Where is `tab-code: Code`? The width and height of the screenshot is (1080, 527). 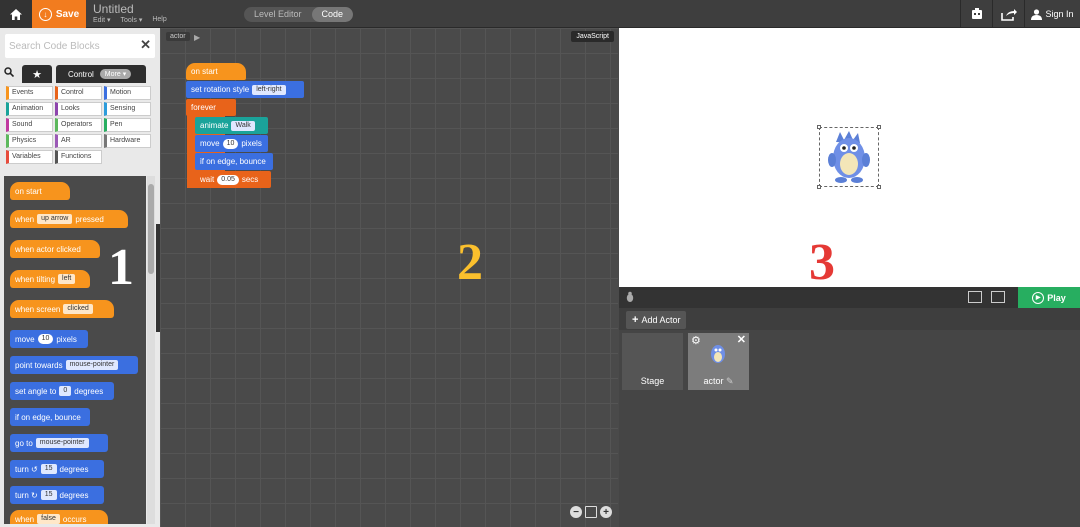
tab-code: Code is located at coordinates (332, 14).